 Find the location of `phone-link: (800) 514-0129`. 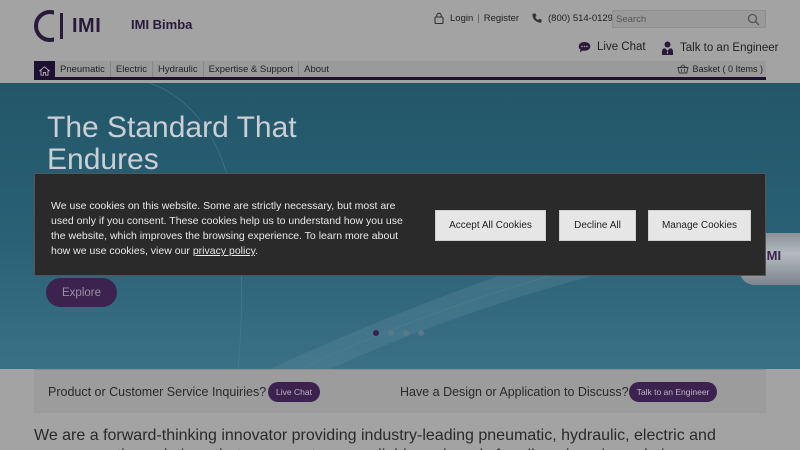

phone-link: (800) 514-0129 is located at coordinates (572, 18).